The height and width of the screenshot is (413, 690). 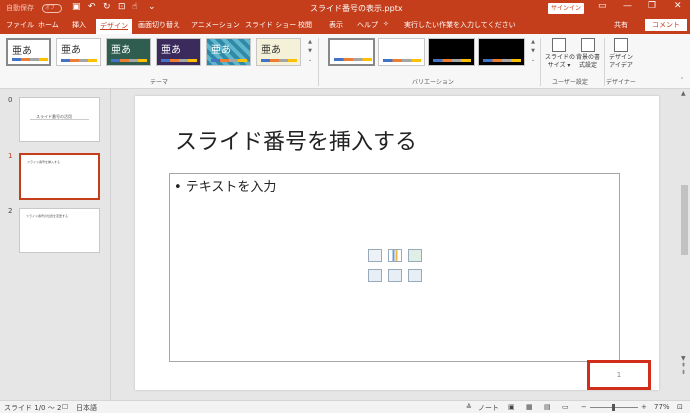 I want to click on start-presentation-icon: ⊡, so click(x=122, y=7).